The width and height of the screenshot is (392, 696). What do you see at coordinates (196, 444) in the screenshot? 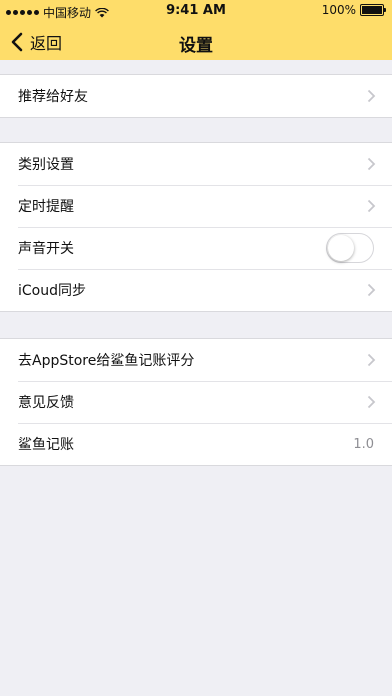
I see `app-version-row: 鲨鱼记账 1.0` at bounding box center [196, 444].